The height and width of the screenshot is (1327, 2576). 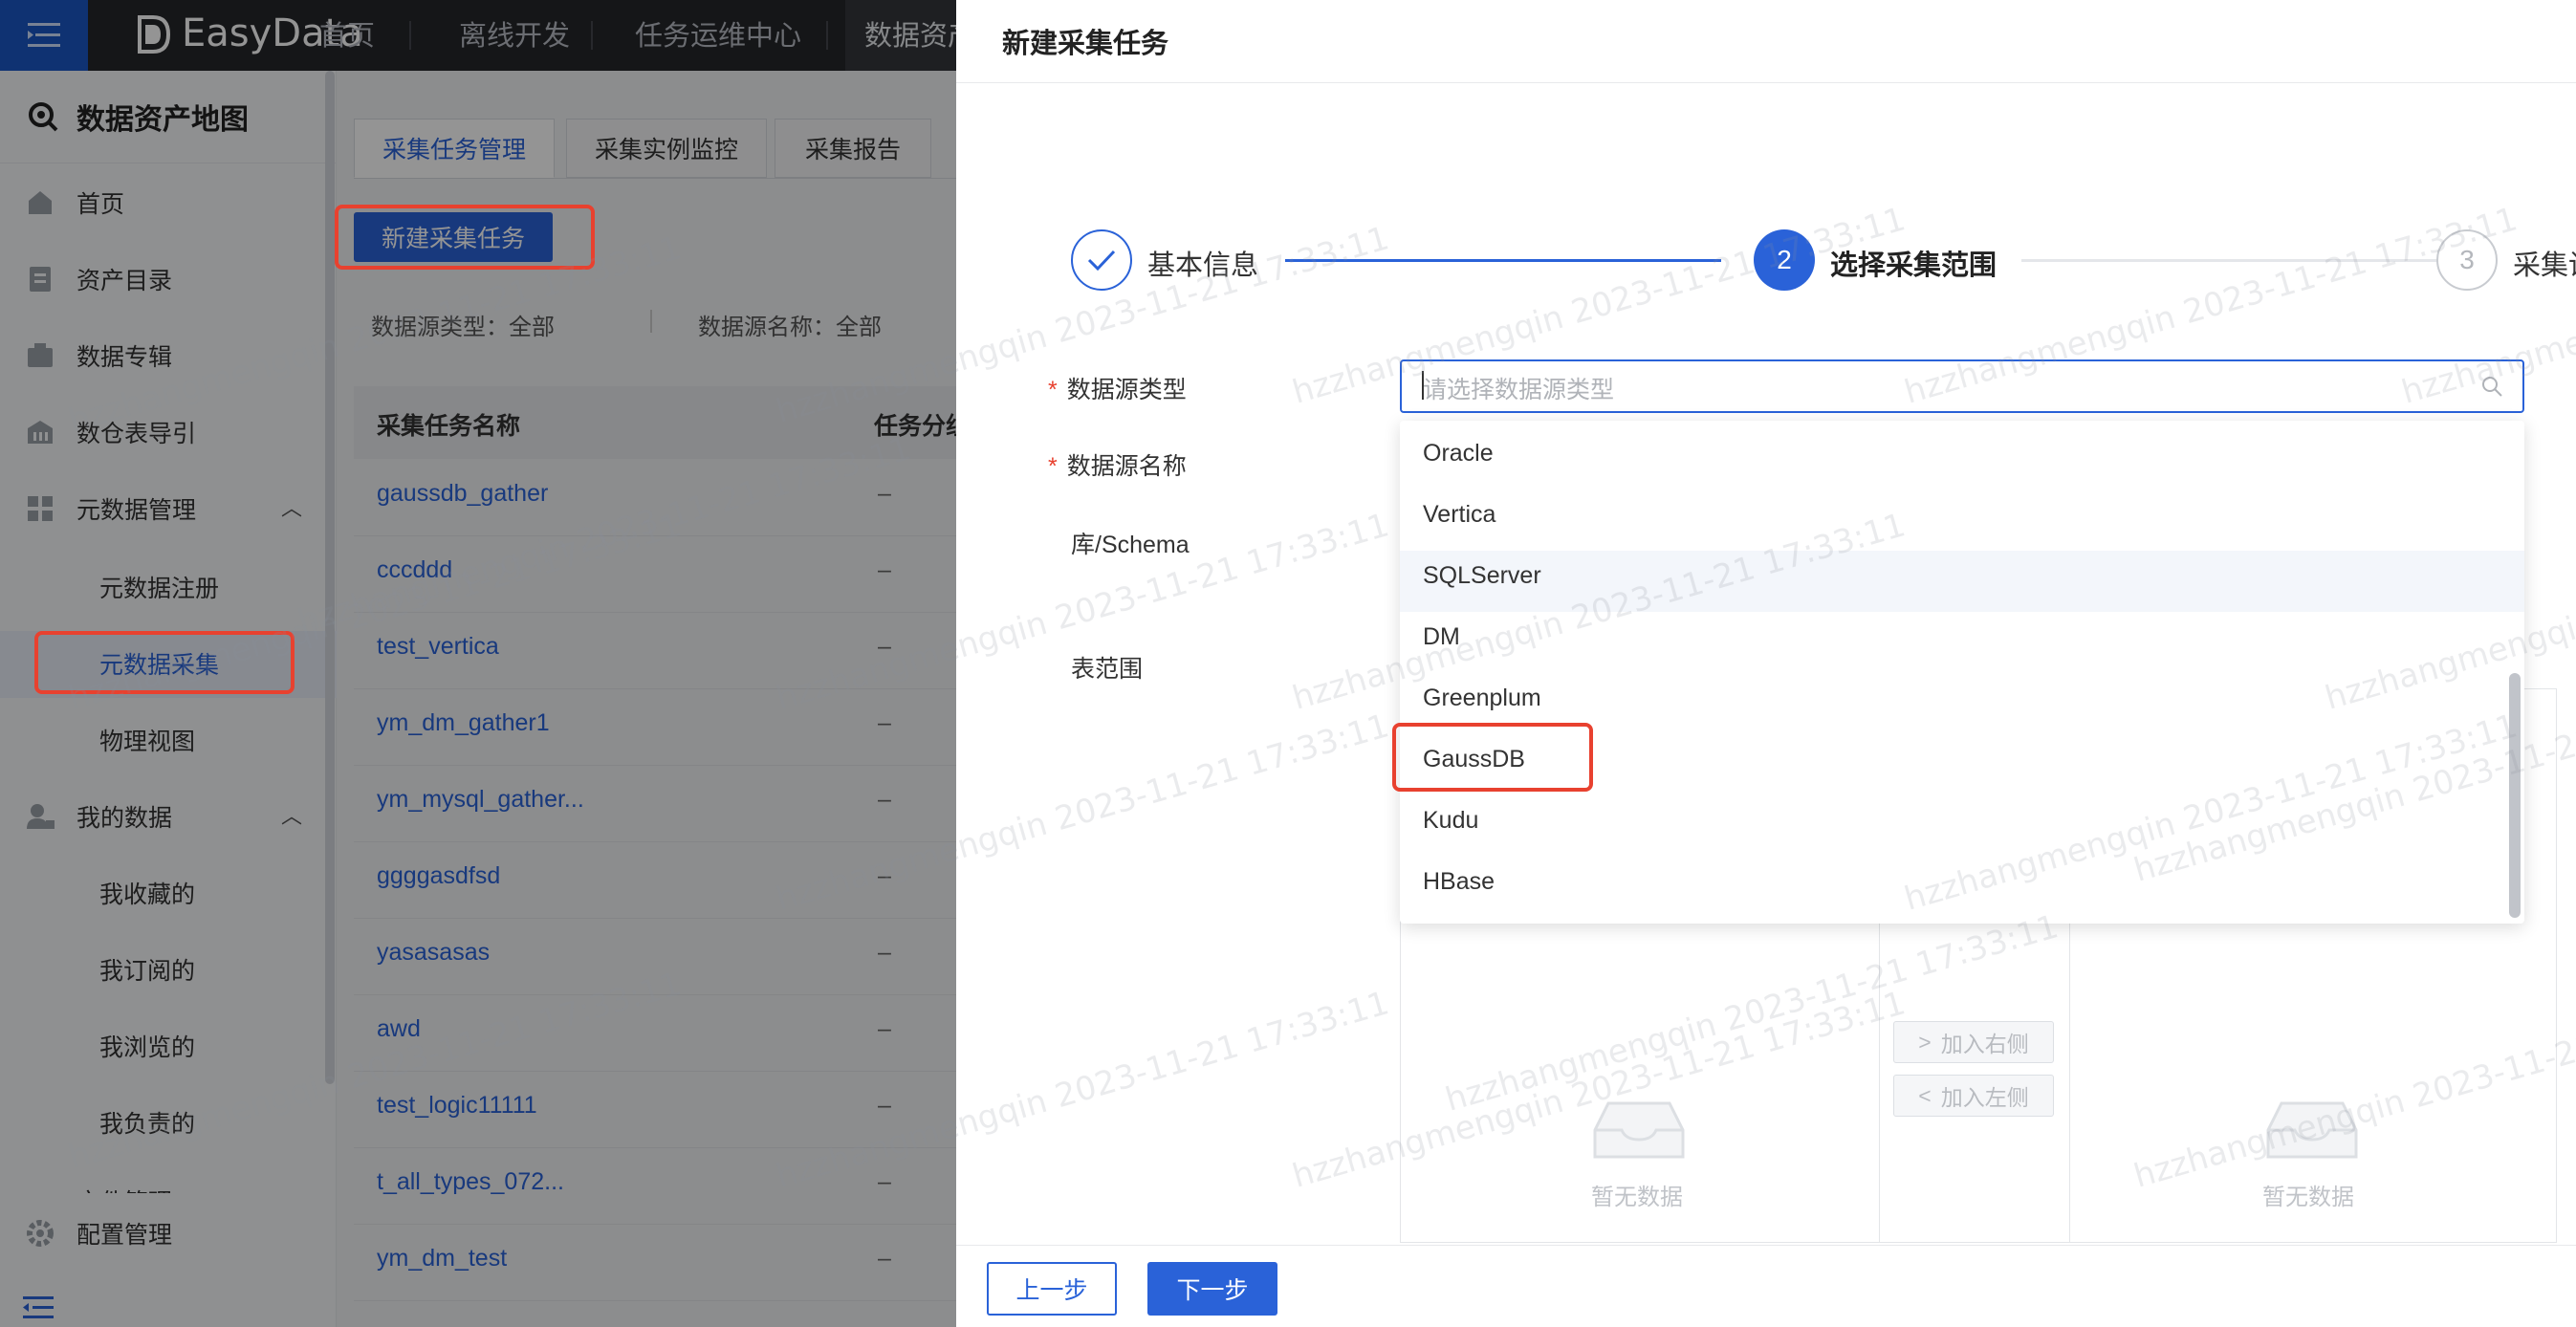 I want to click on empty-text-left: 暂无数据, so click(x=1637, y=1197).